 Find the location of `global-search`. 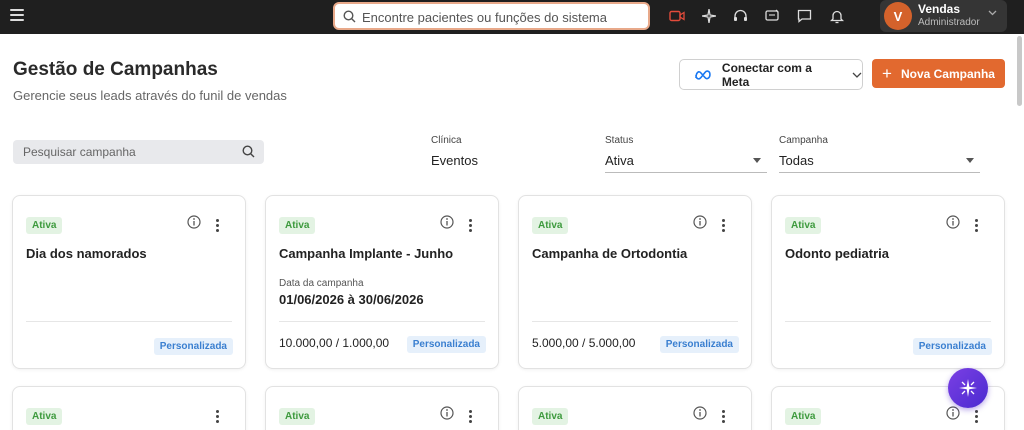

global-search is located at coordinates (491, 16).